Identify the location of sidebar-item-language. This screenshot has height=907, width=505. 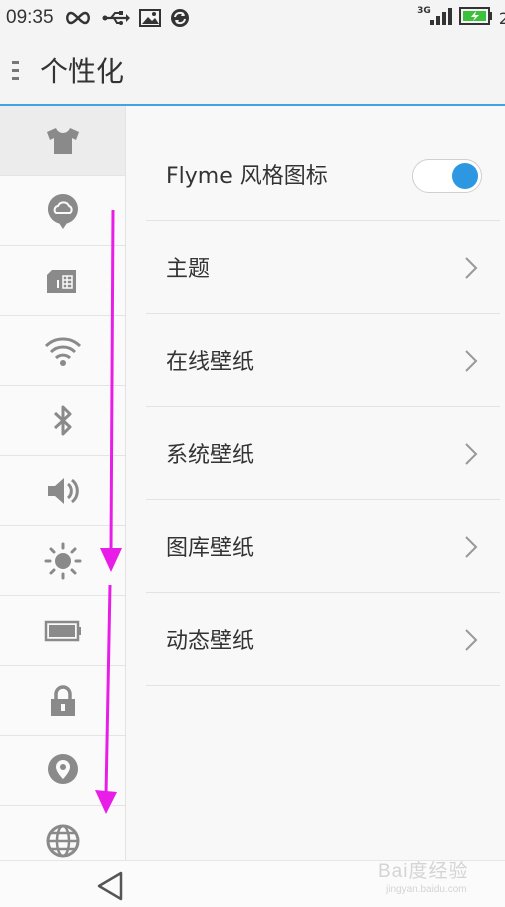
(62, 833).